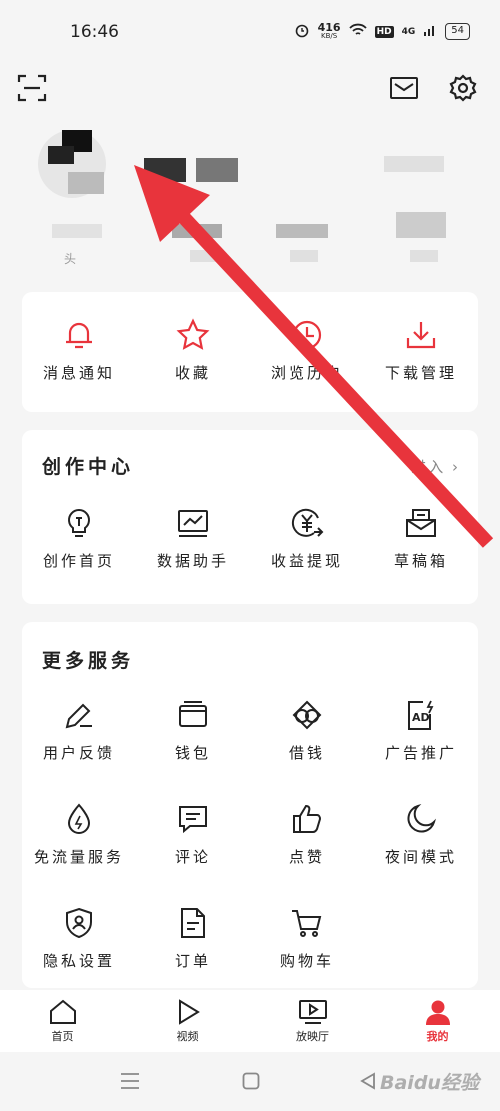 Image resolution: width=500 pixels, height=1111 pixels. Describe the element at coordinates (307, 335) in the screenshot. I see `clock-icon` at that location.